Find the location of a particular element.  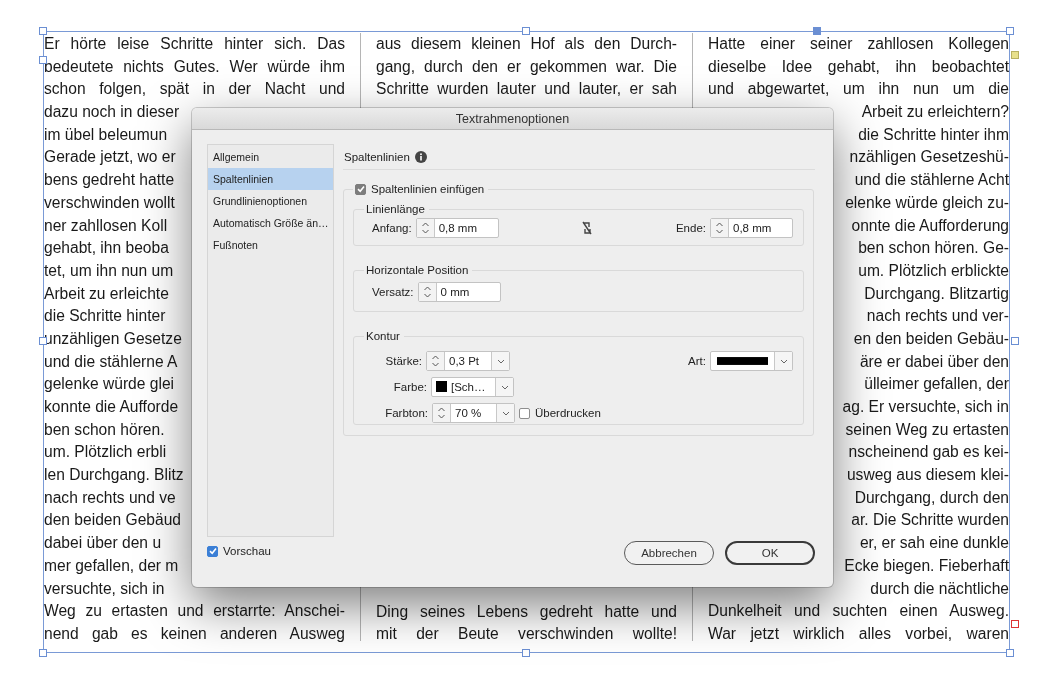

text-line: Arbeit zu erleichtern? is located at coordinates (935, 112).